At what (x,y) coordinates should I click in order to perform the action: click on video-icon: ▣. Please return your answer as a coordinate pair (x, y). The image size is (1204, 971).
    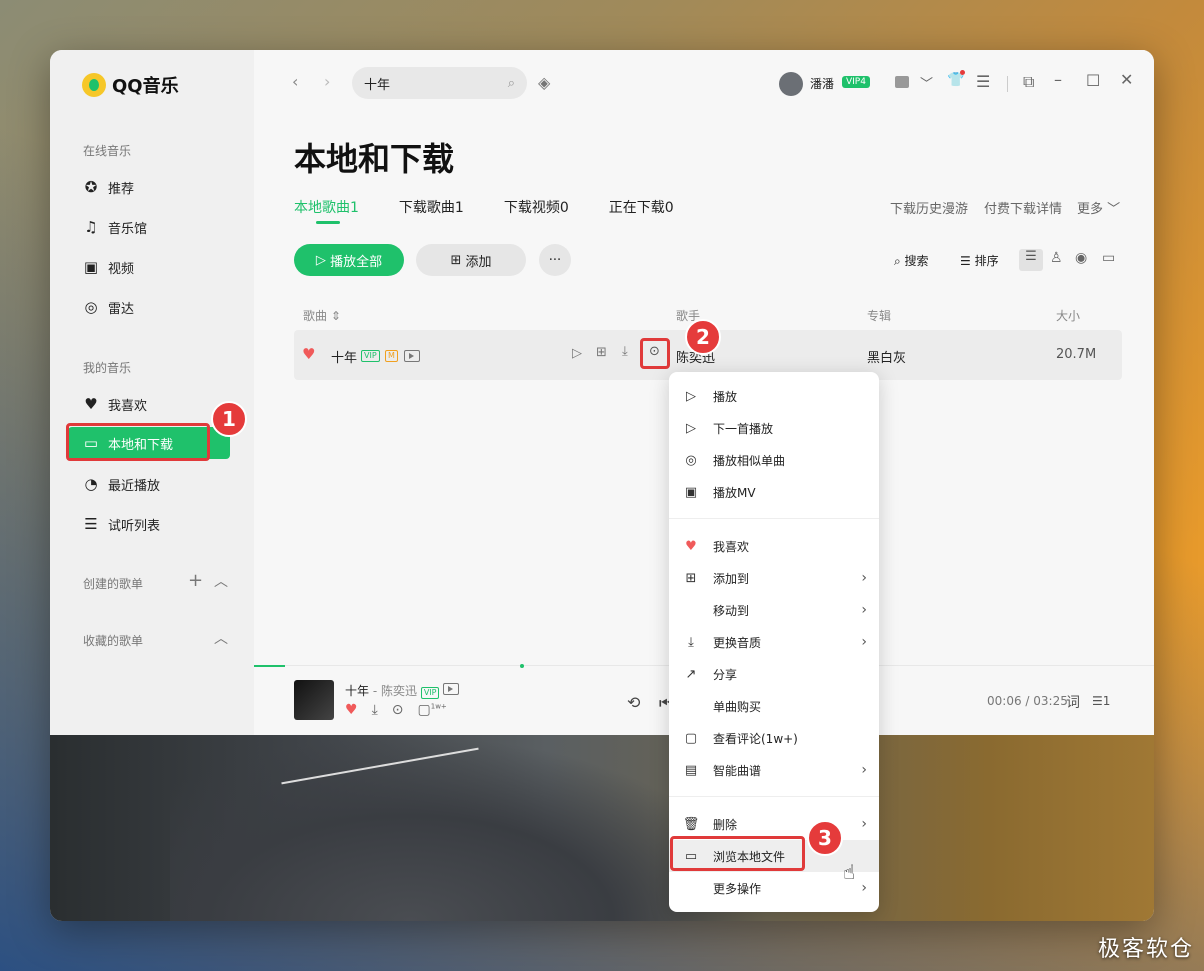
    Looking at the image, I should click on (91, 267).